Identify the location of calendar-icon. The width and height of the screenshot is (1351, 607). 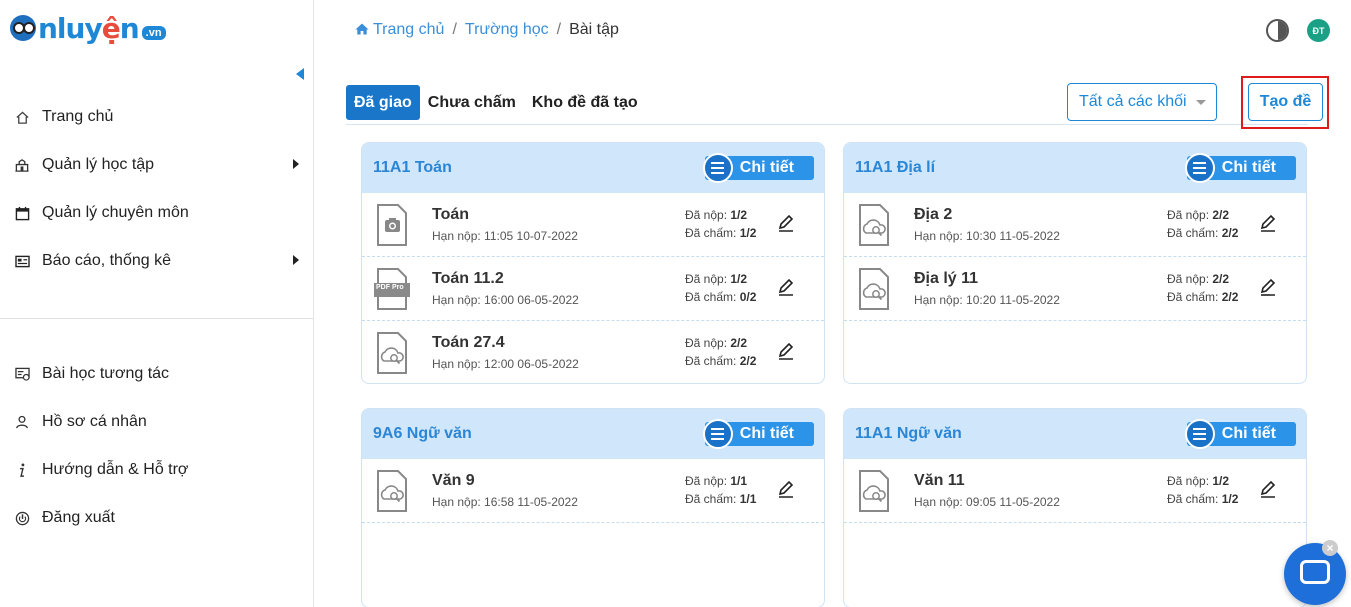
(22, 213).